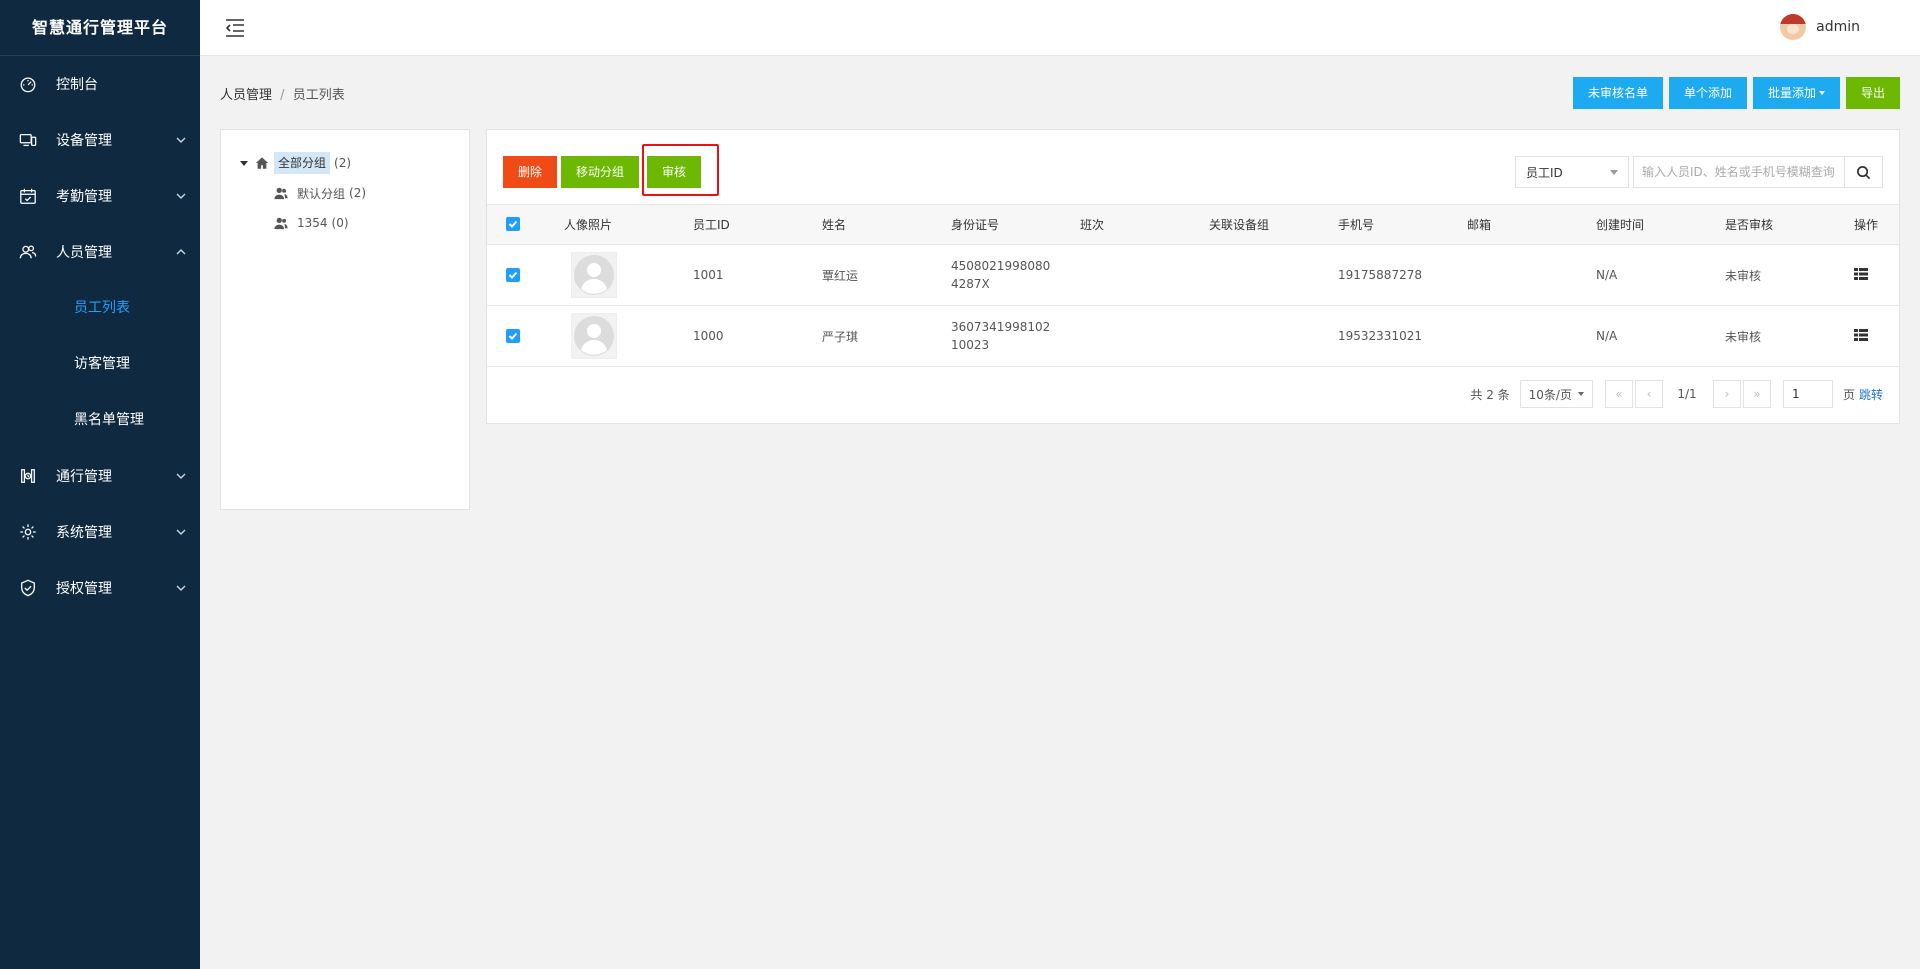 The image size is (1920, 969). I want to click on expand-triangle-icon, so click(244, 163).